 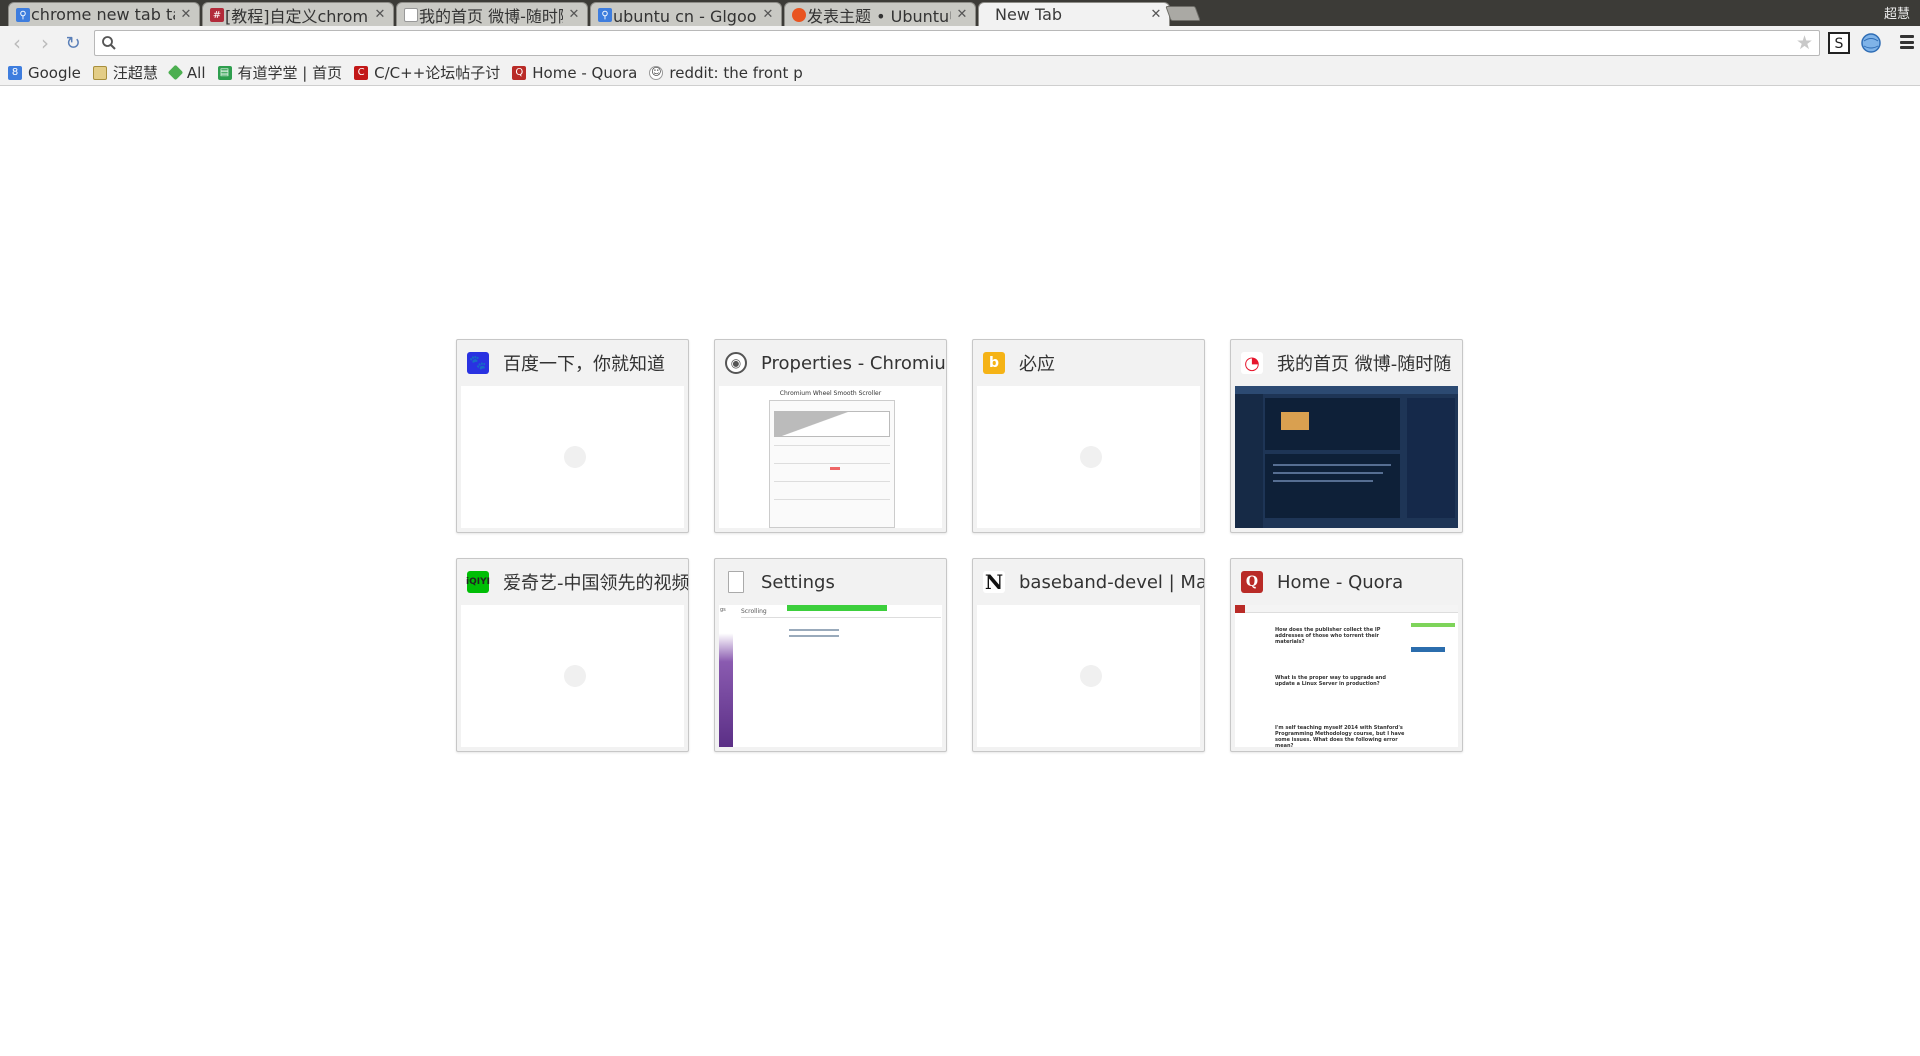 I want to click on most-visited-tile-iqiyi: iQIYI 爱奇艺-中国领先的视频, so click(x=572, y=655).